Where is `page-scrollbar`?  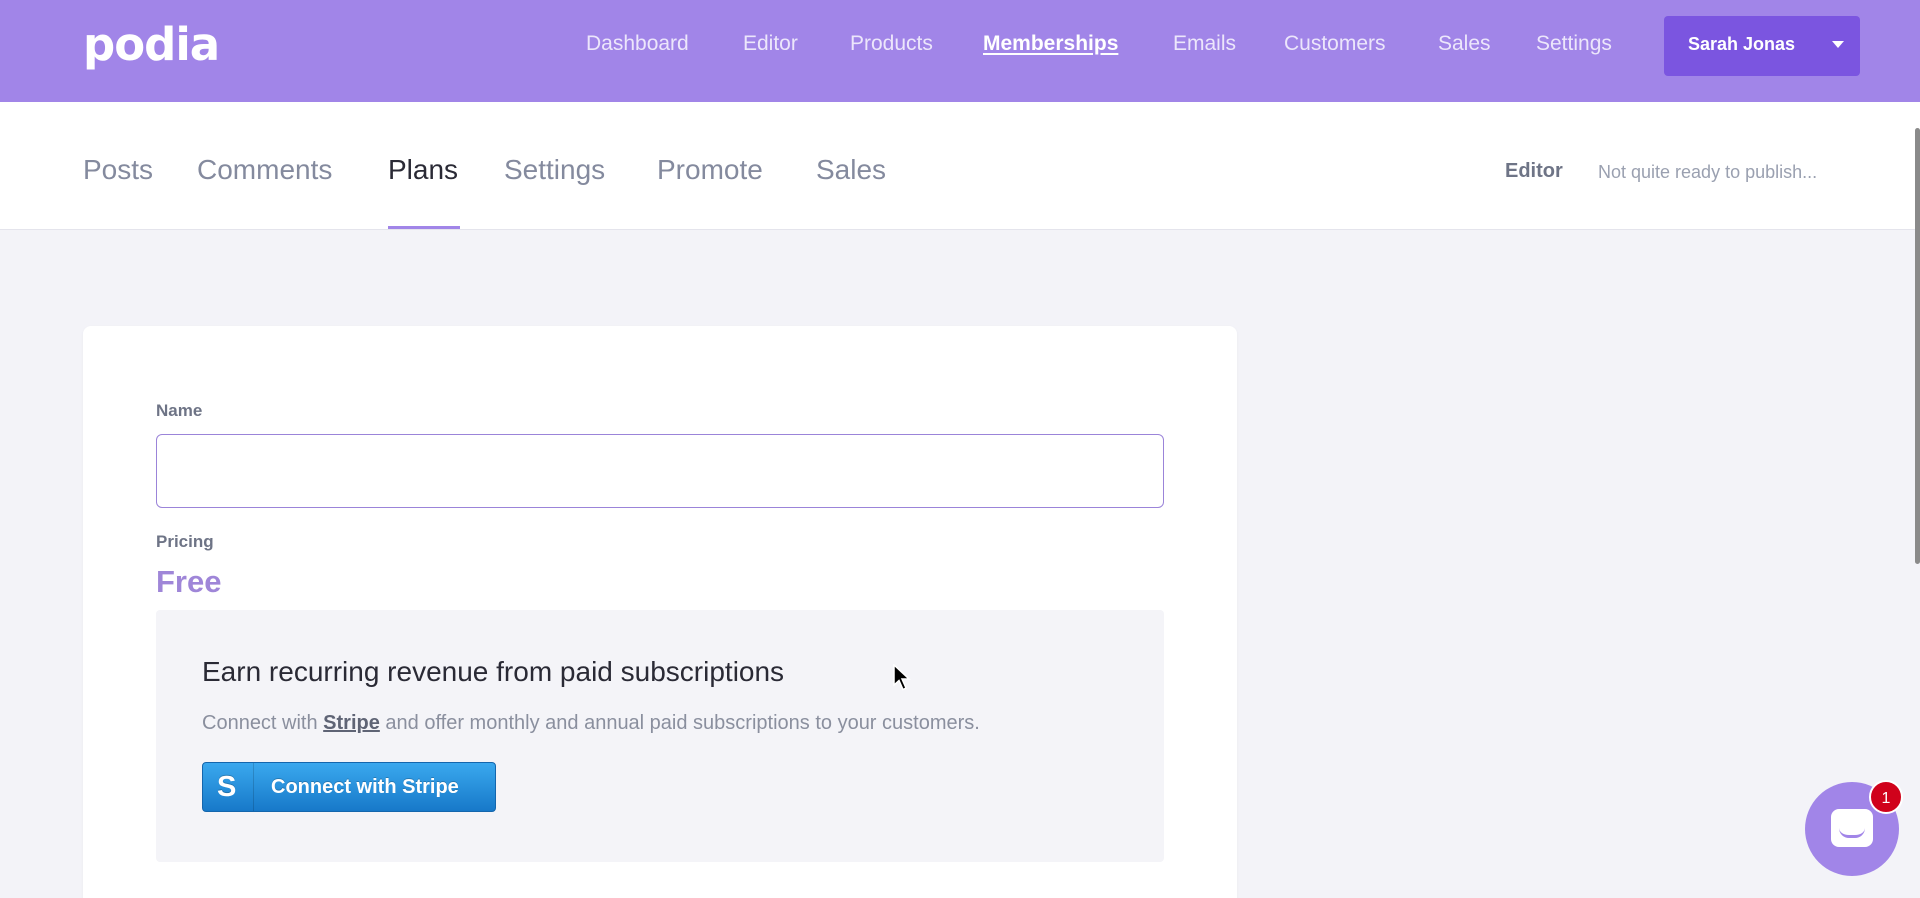
page-scrollbar is located at coordinates (1917, 346).